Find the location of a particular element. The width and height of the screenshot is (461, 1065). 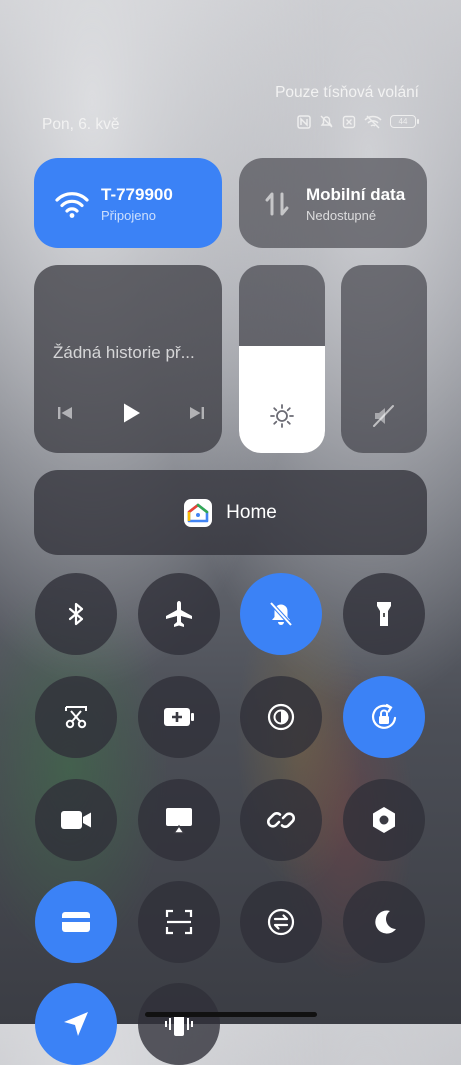

date-text: Pon, 6. kvě is located at coordinates (81, 124).